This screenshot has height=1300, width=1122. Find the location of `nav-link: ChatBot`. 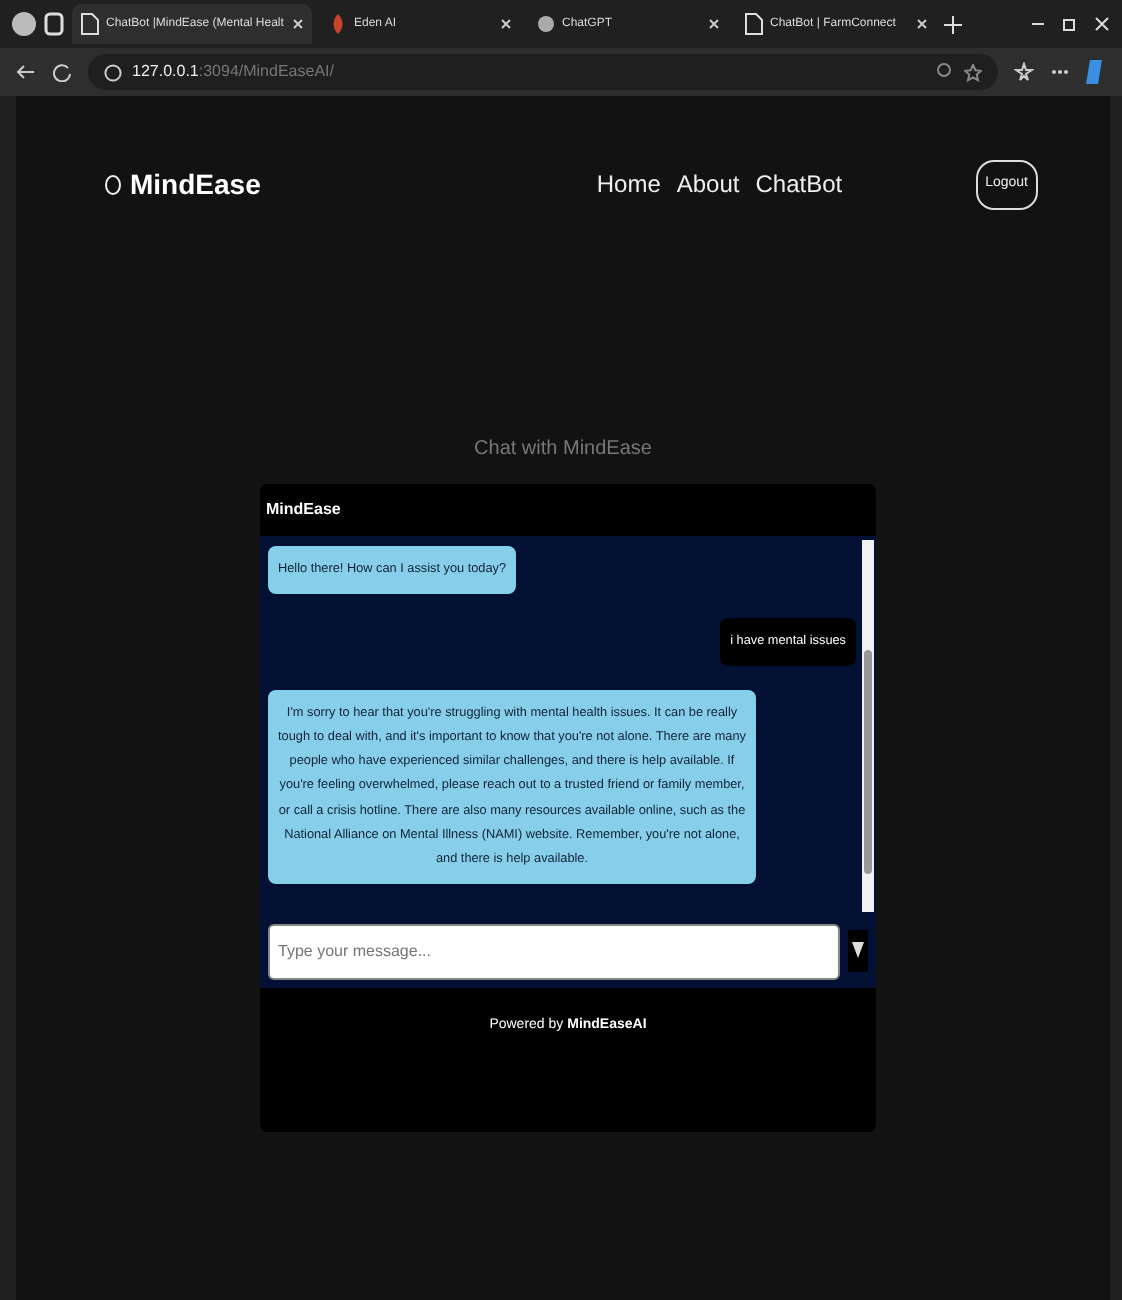

nav-link: ChatBot is located at coordinates (799, 184).